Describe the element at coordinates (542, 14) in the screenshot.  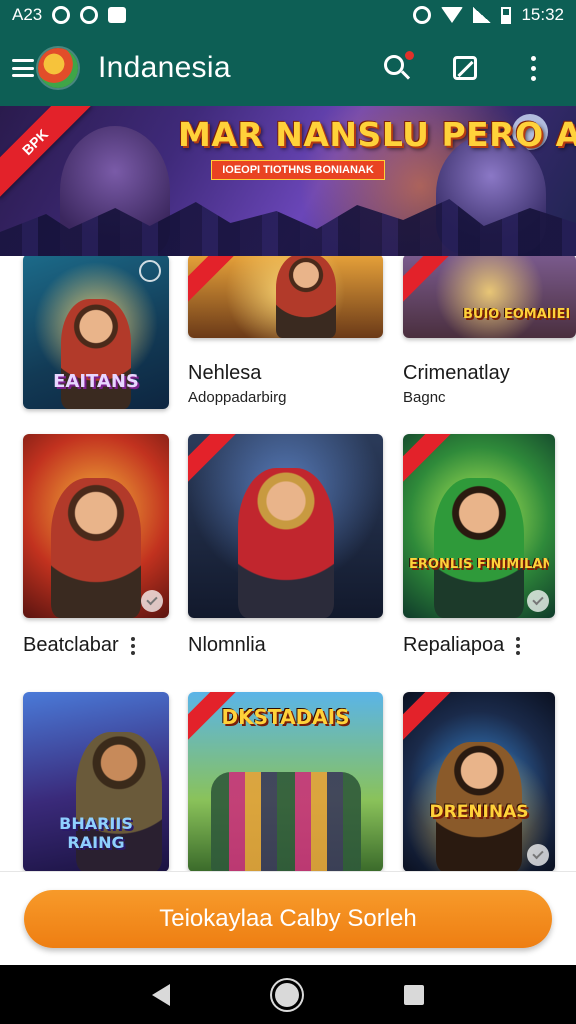
I see `status-time: 15:32` at that location.